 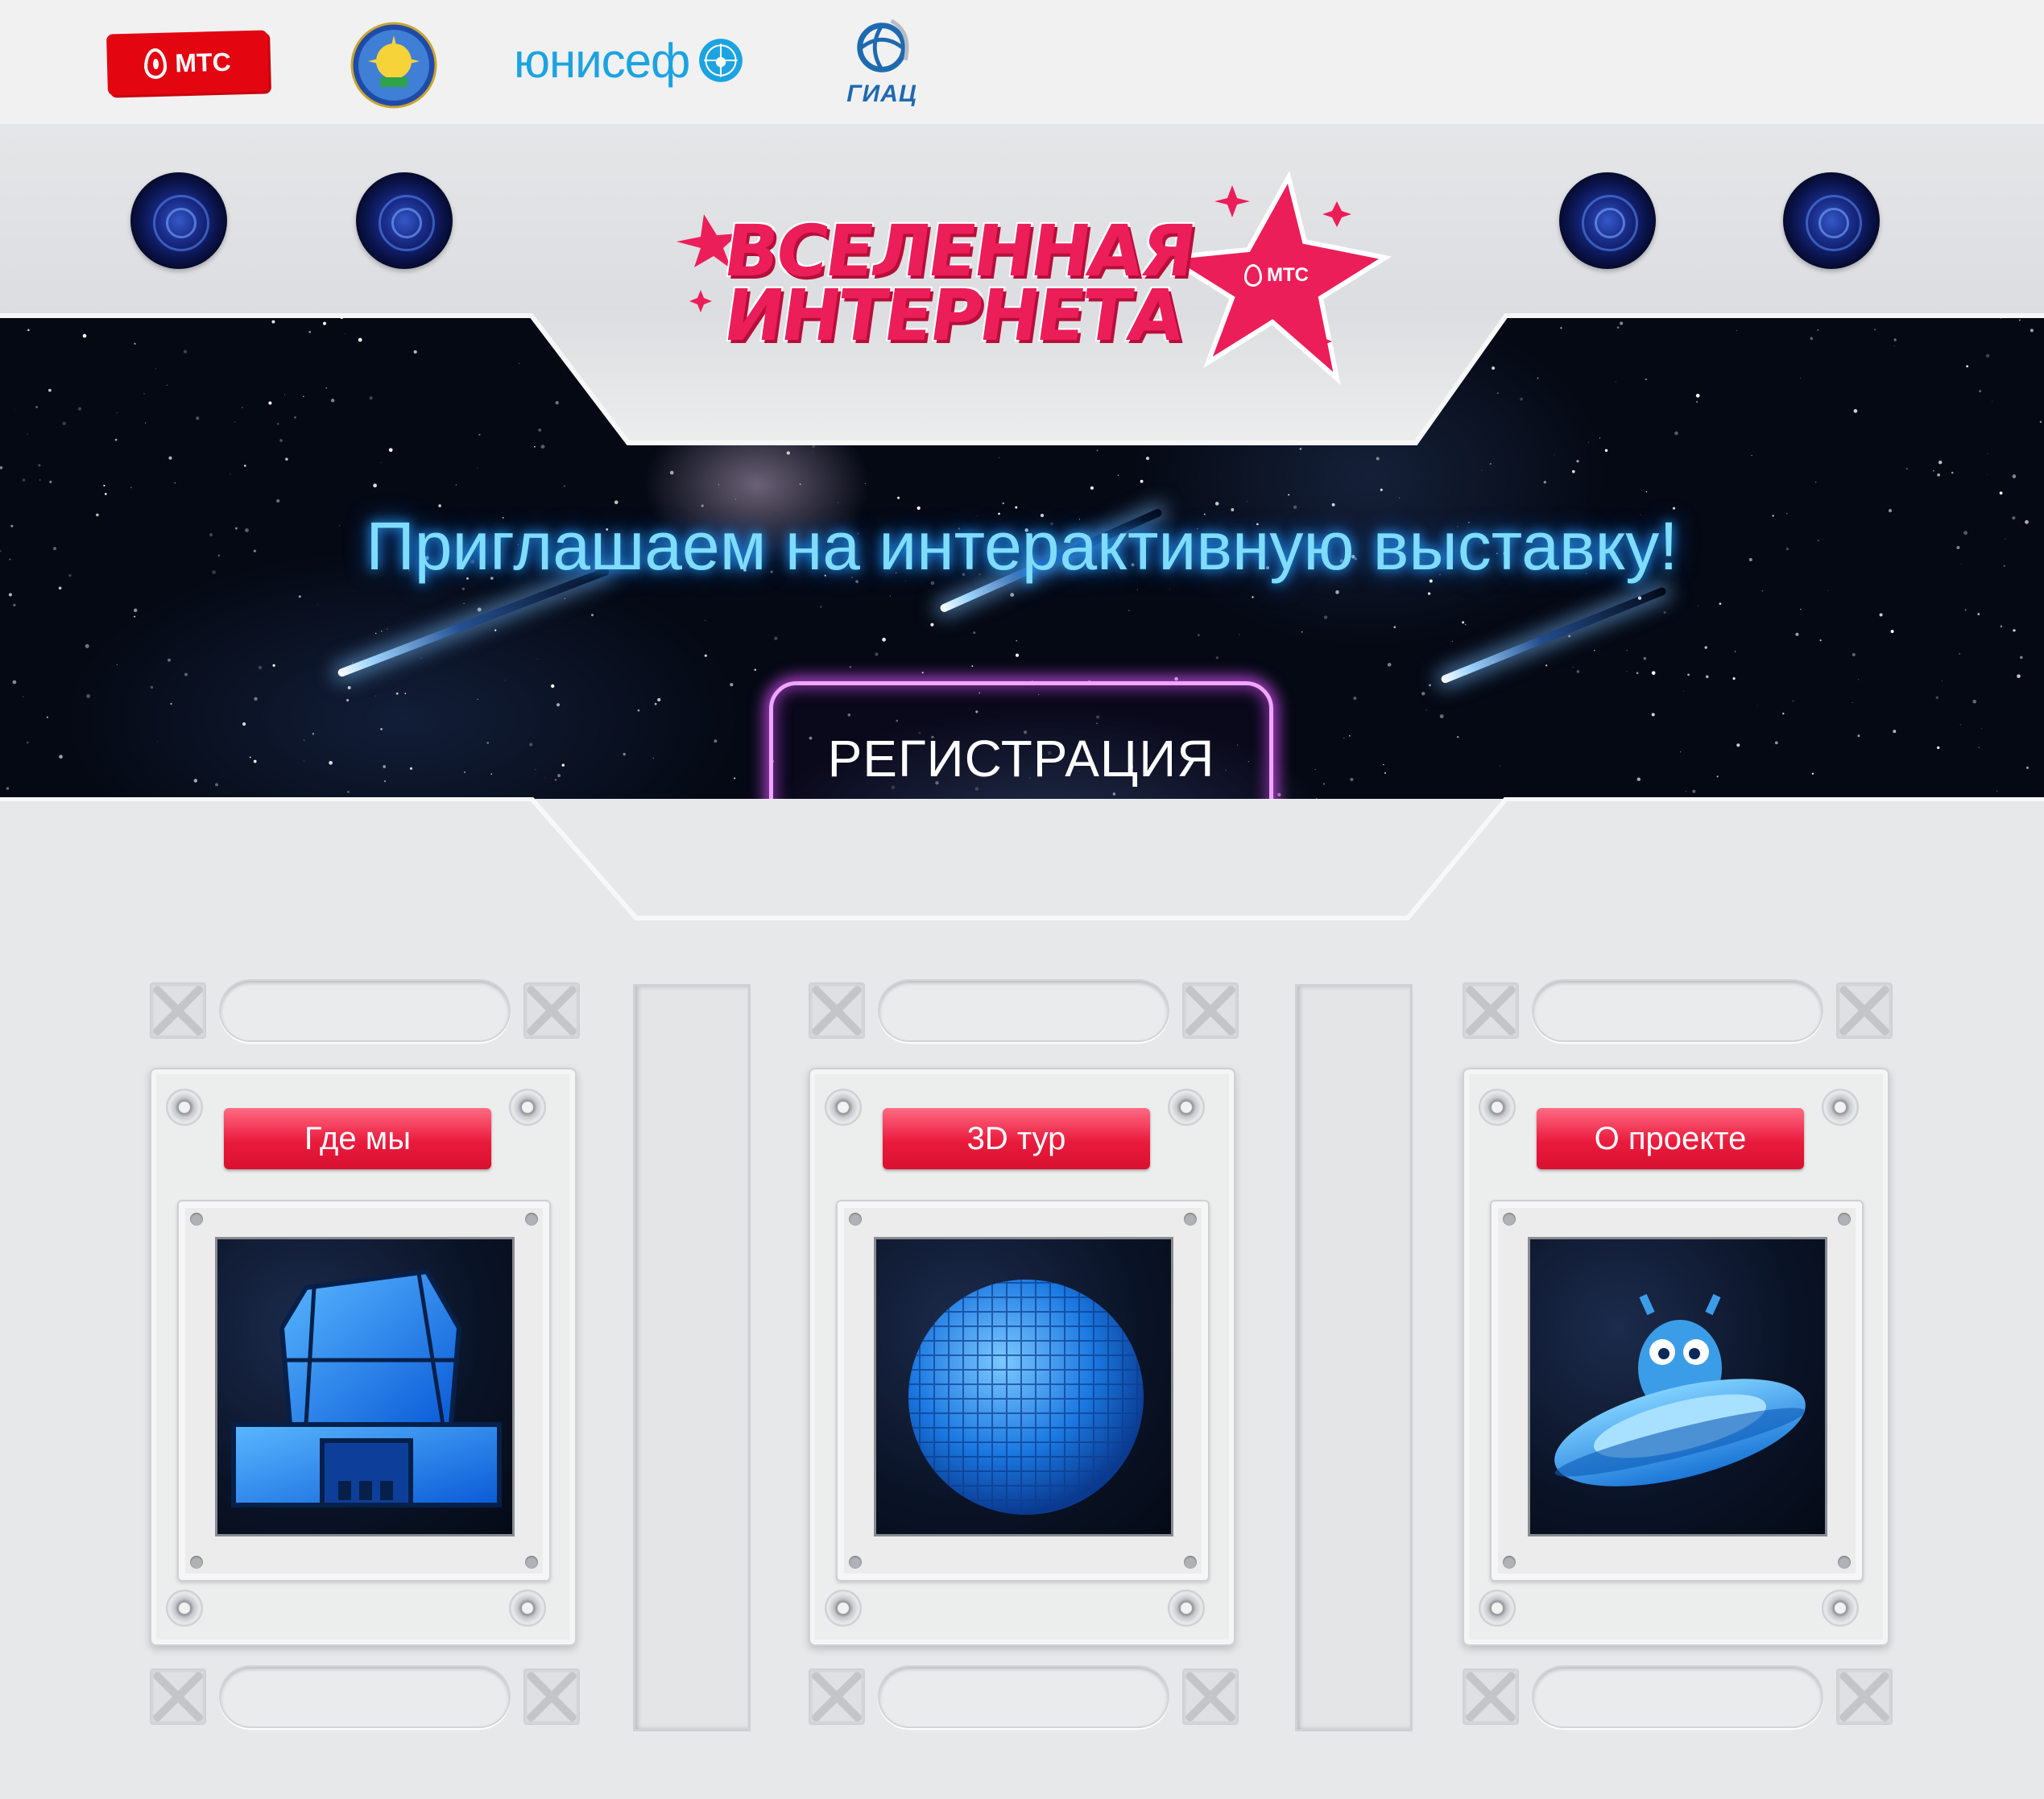 I want to click on logo-line-2: ИНТЕРНЕТА, so click(x=953, y=316).